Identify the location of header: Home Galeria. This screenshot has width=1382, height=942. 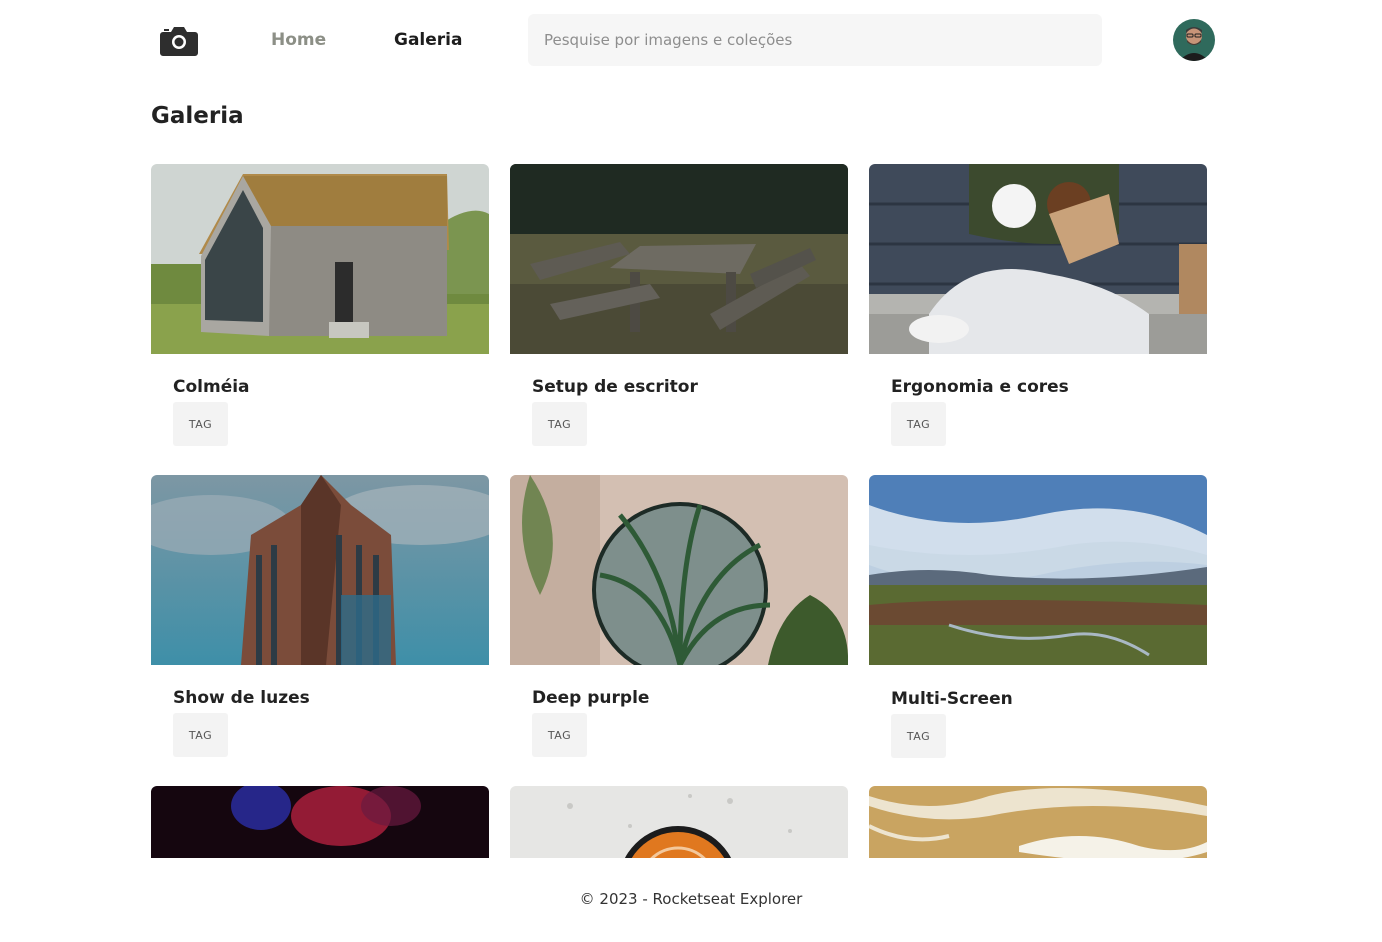
(691, 41).